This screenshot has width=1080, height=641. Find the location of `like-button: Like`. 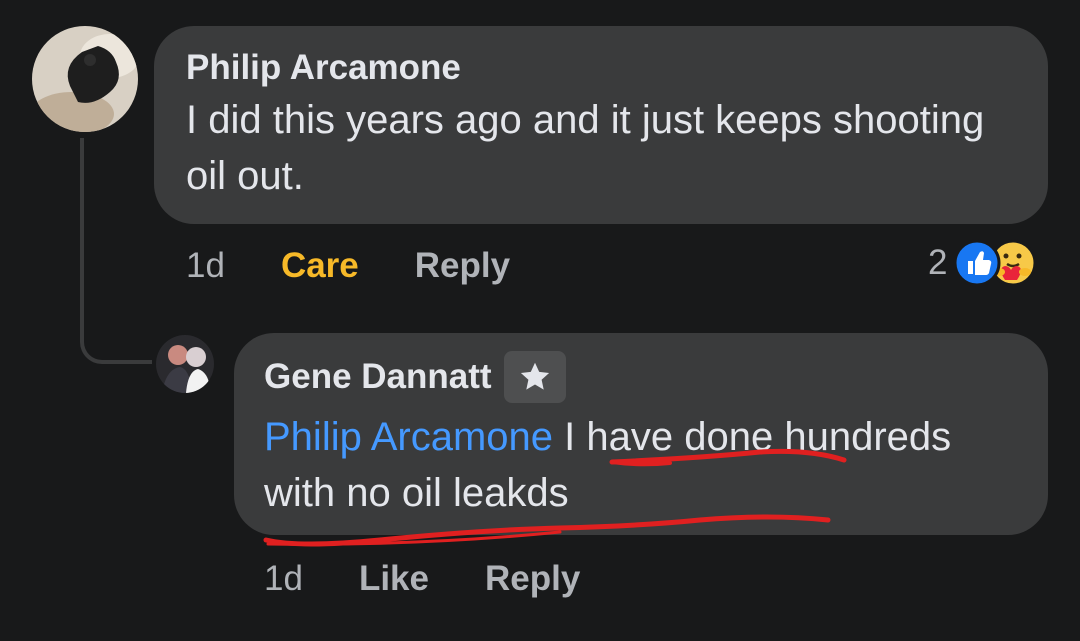

like-button: Like is located at coordinates (394, 579).